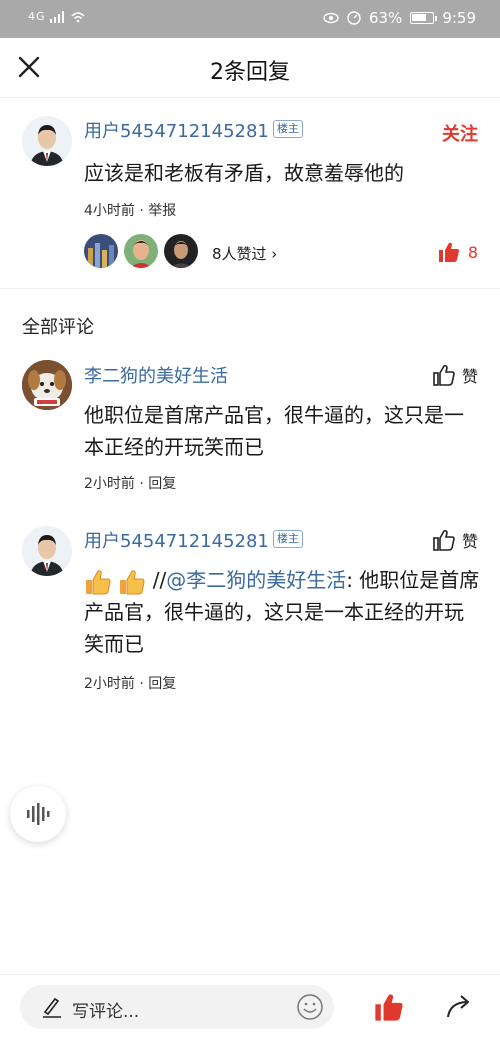 The height and width of the screenshot is (1038, 500). I want to click on original-comment-meta: 4小时前 · 举报, so click(130, 210).